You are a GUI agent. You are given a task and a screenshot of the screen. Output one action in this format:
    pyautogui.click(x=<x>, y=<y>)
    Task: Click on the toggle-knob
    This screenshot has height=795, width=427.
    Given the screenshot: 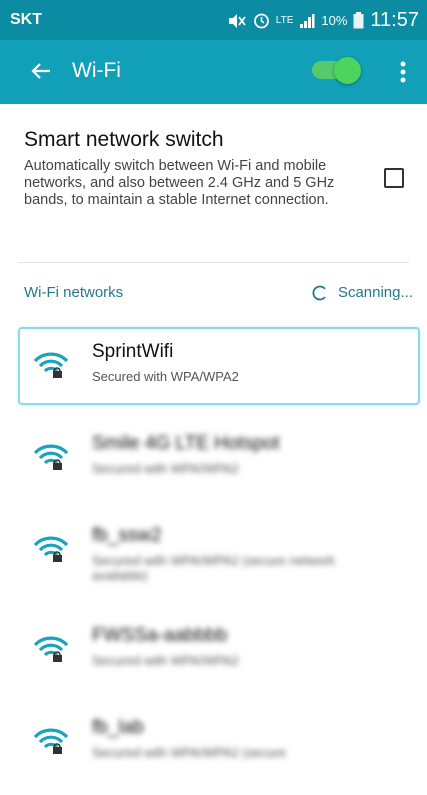 What is the action you would take?
    pyautogui.click(x=347, y=70)
    